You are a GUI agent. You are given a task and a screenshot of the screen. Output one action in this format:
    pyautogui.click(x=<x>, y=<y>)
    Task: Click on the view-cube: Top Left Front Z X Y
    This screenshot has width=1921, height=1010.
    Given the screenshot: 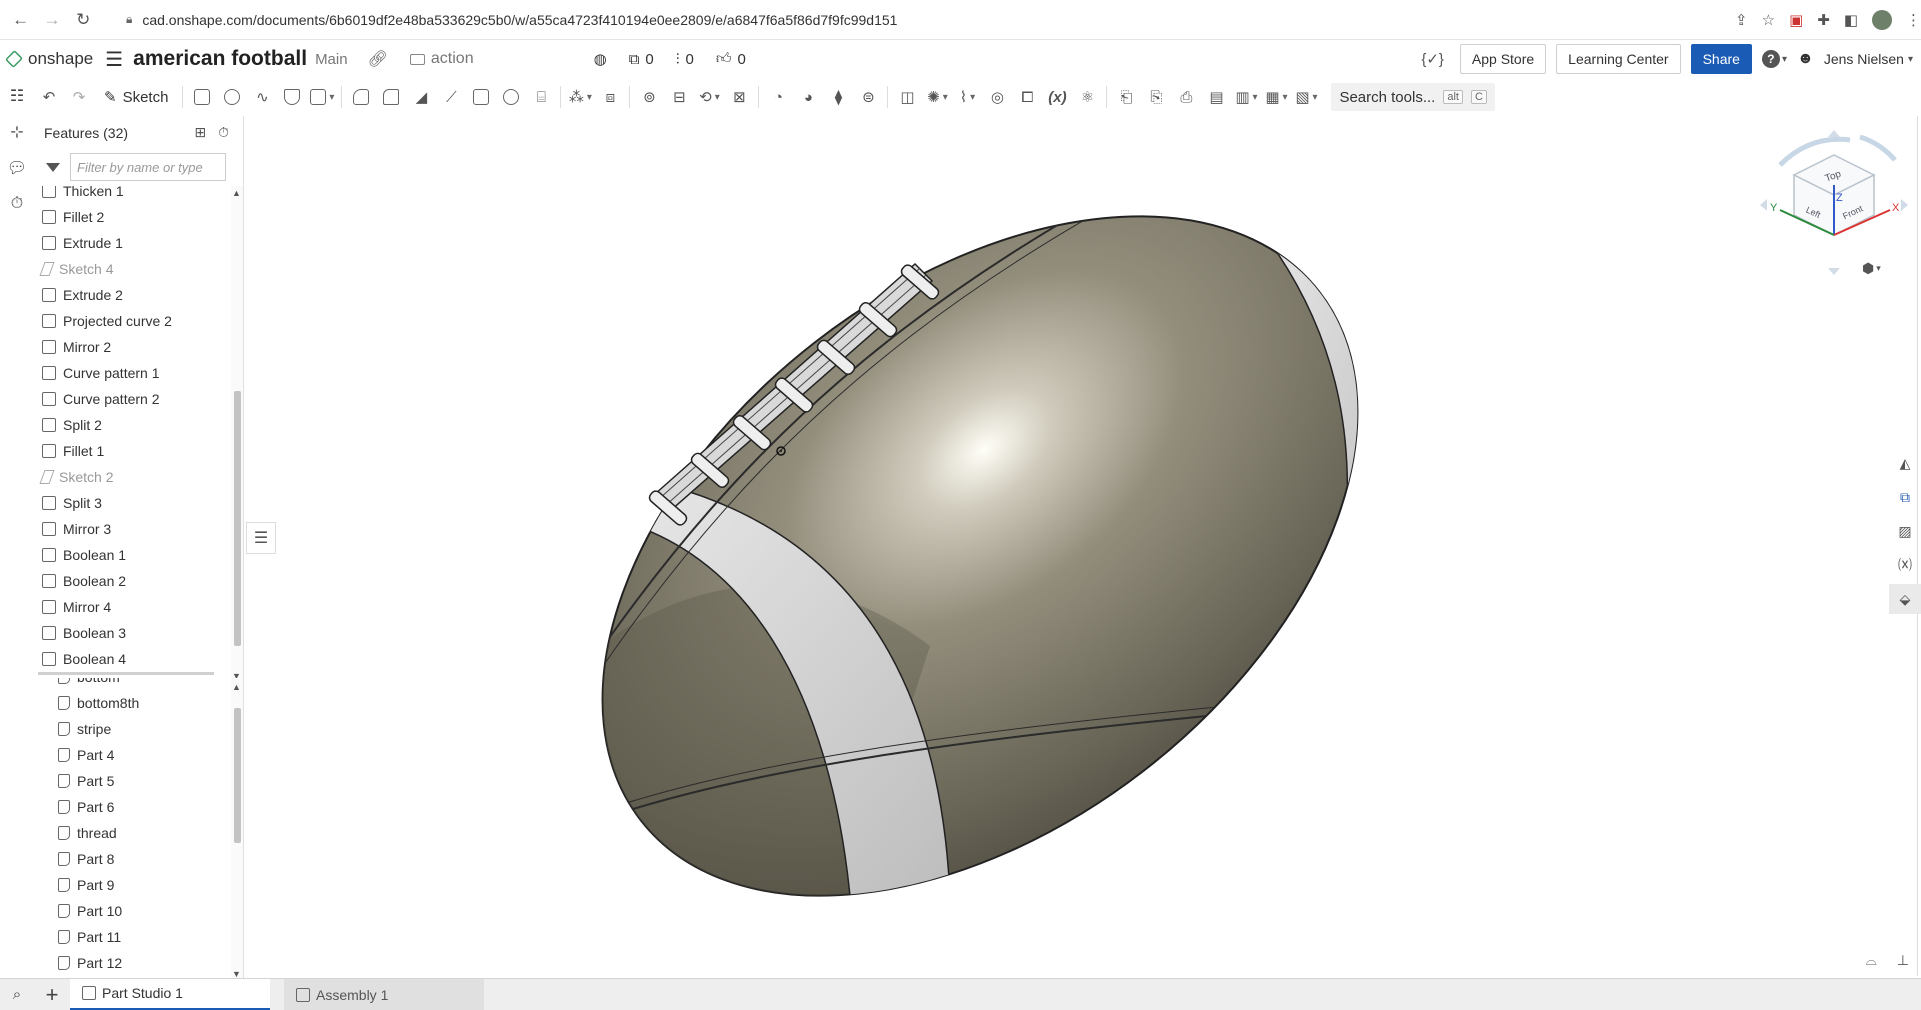 What is the action you would take?
    pyautogui.click(x=1830, y=210)
    